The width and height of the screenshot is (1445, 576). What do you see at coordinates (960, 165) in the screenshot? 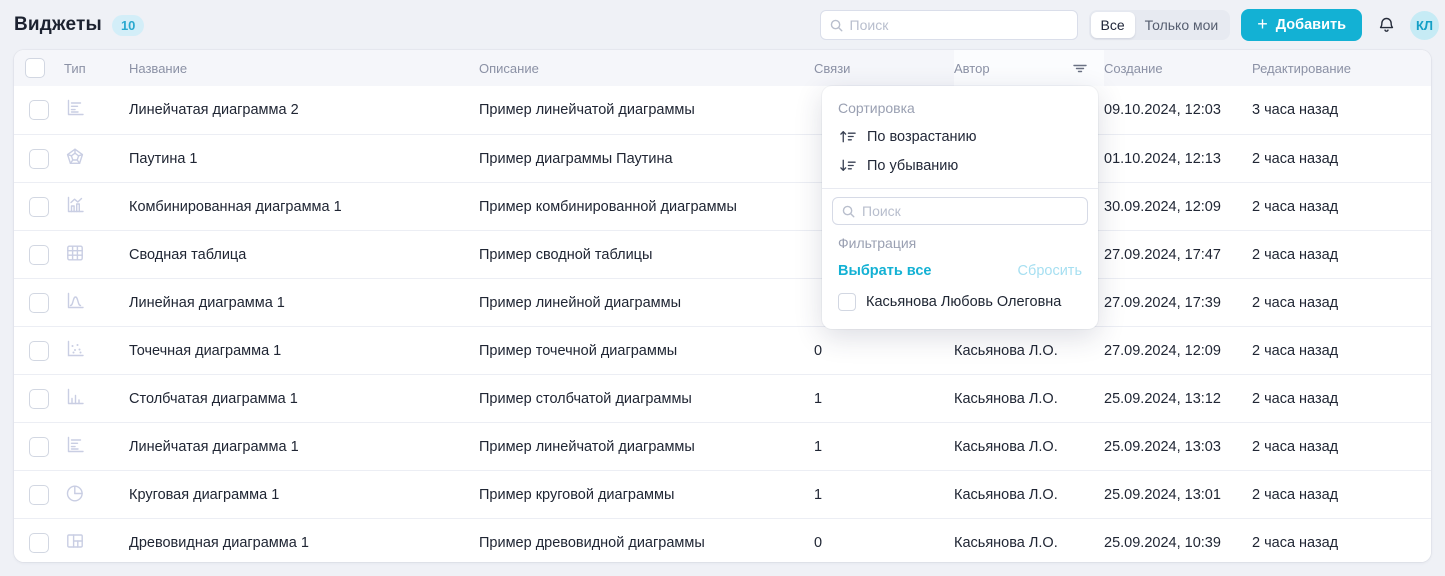
I see `sort-descending-option: По убыванию` at bounding box center [960, 165].